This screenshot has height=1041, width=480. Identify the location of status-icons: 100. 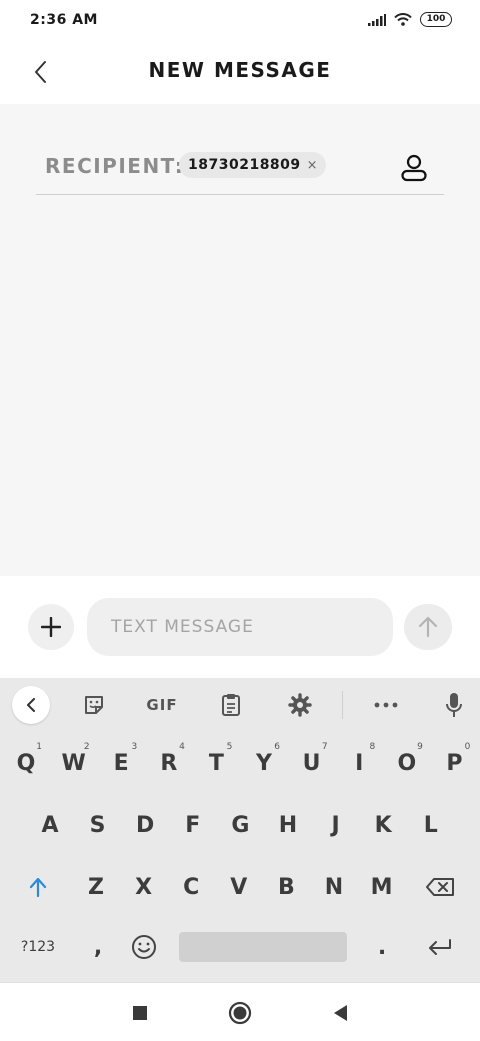
(410, 19).